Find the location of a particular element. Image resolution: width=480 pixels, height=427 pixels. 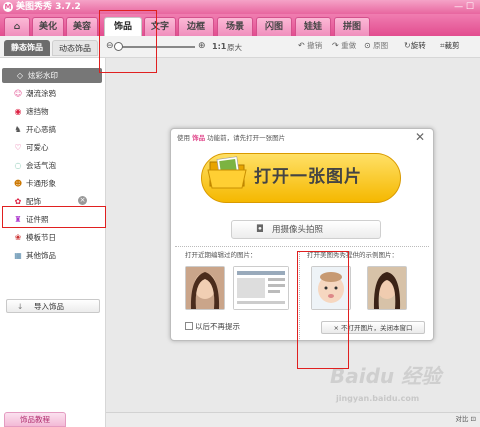

tab-doll: 娃娃 is located at coordinates (313, 26).